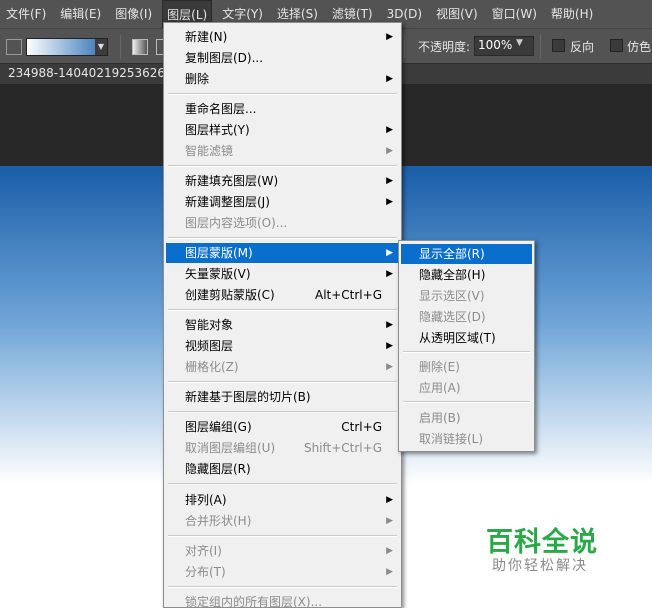 This screenshot has height=608, width=652. I want to click on menu-item-new-layer-based-slice: 新建基于图层的切片(B), so click(282, 397).